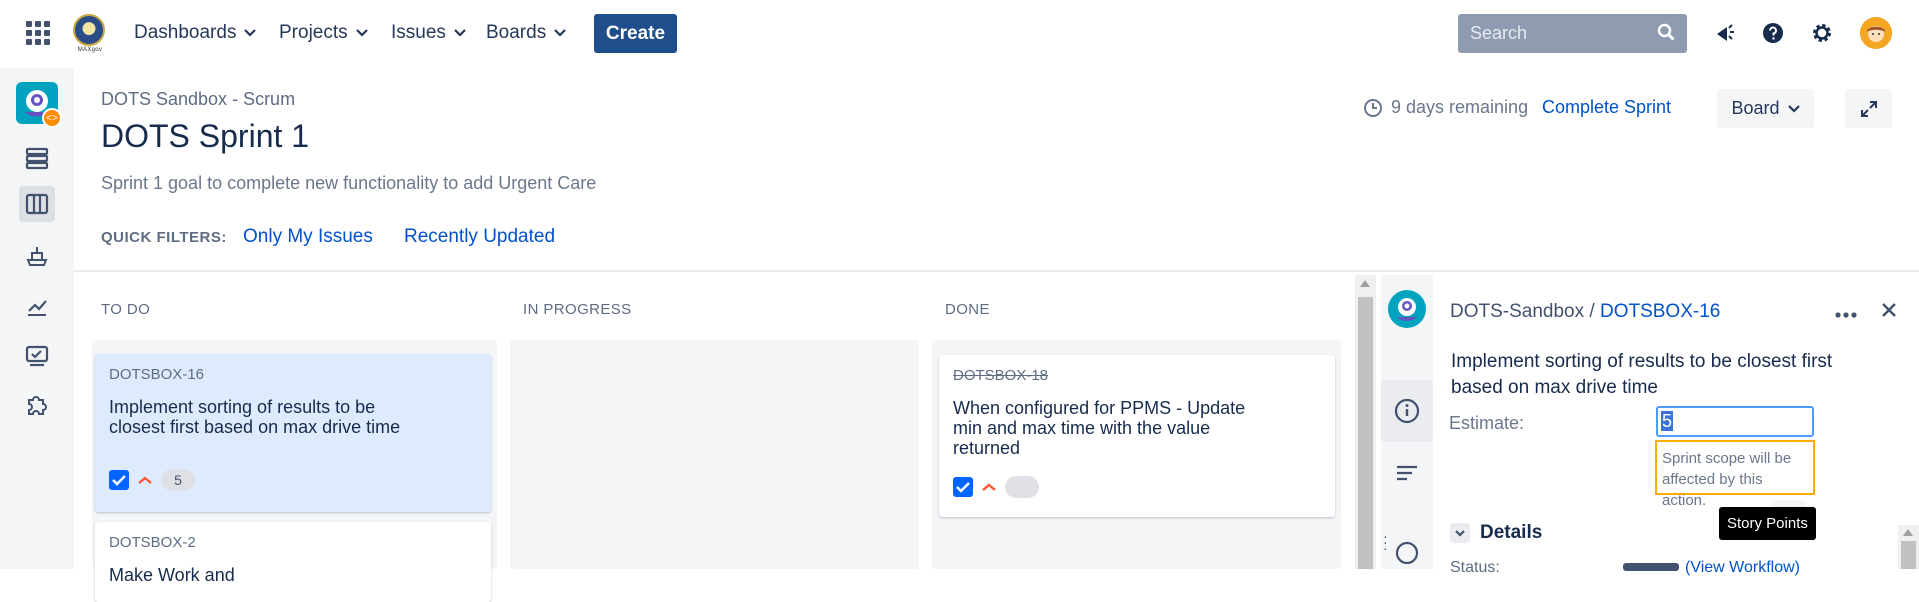  What do you see at coordinates (418, 32) in the screenshot?
I see `nav-issues-label: Issues` at bounding box center [418, 32].